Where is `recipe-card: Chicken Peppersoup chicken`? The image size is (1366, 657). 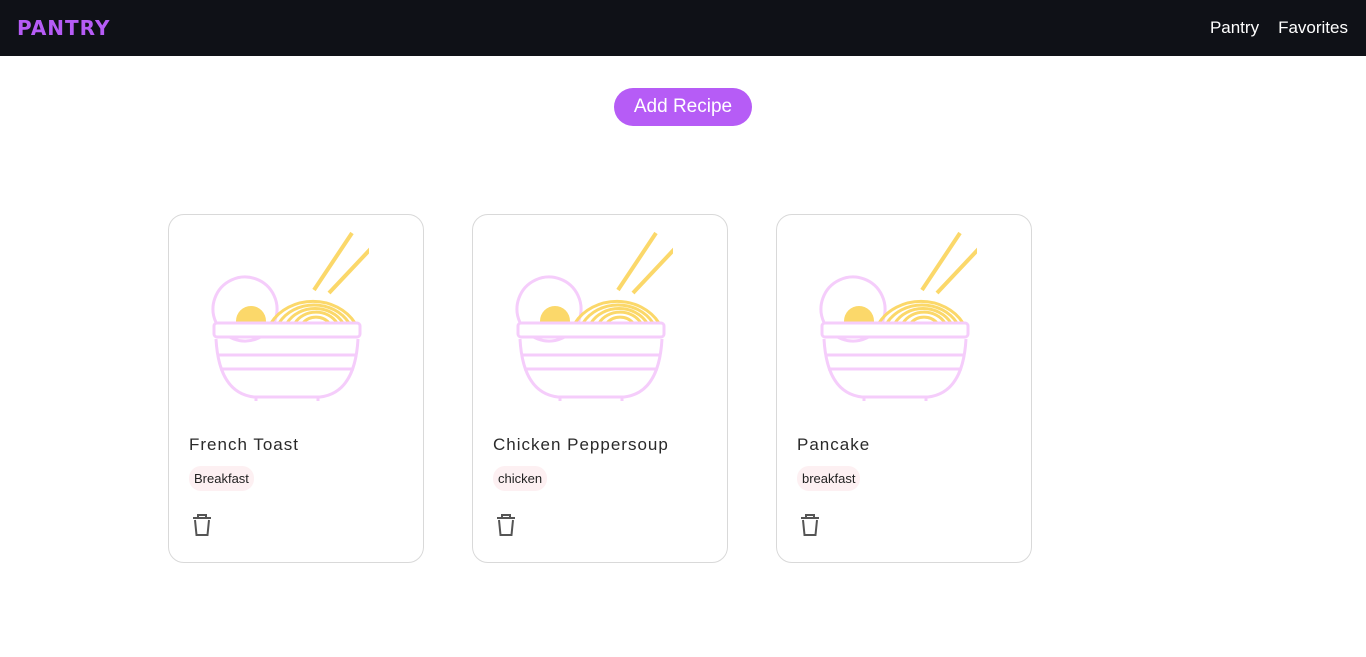
recipe-card: Chicken Peppersoup chicken is located at coordinates (600, 388).